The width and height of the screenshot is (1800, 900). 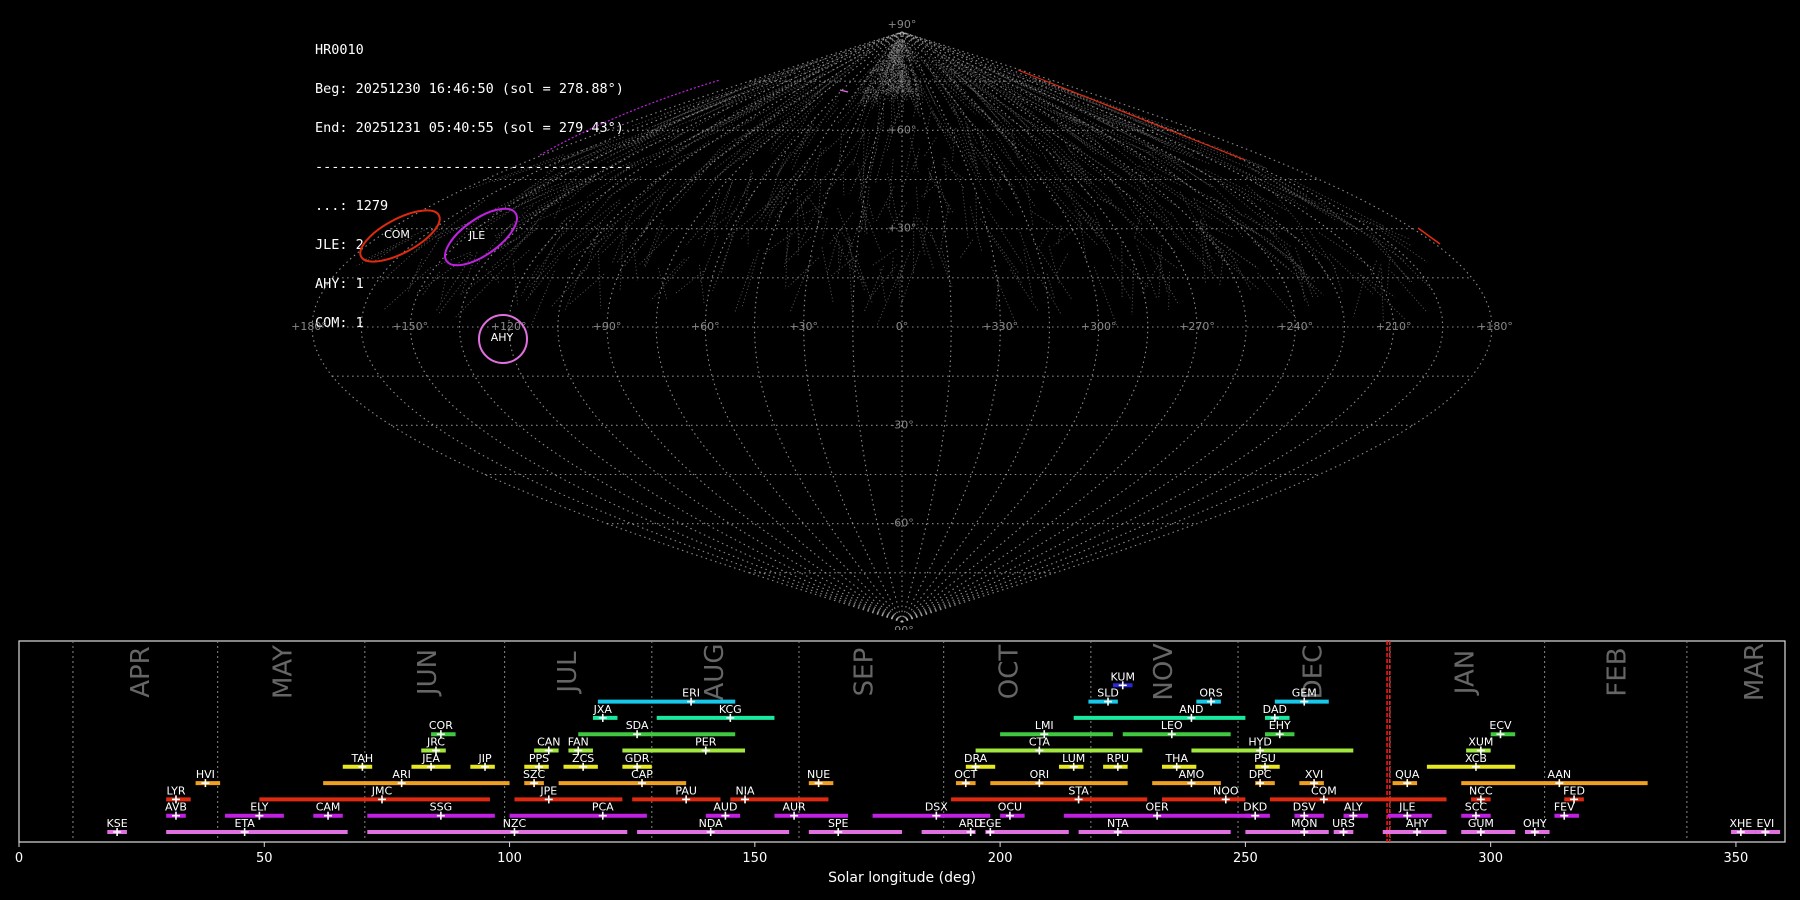 I want to click on shower-label: ARI, so click(x=401, y=774).